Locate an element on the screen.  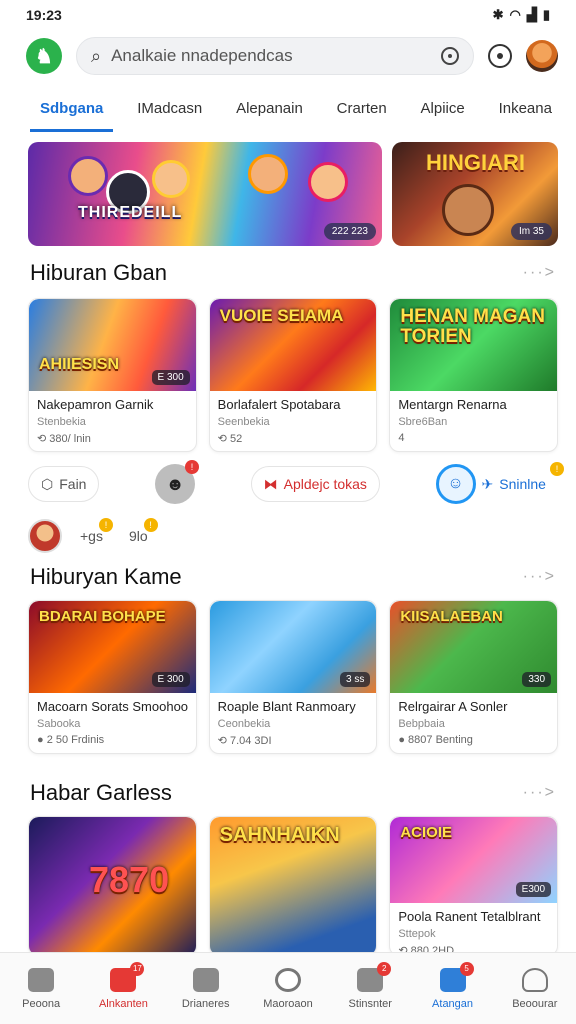
mini-row: +gs ! 9lo ! is located at coordinates (93, 536).